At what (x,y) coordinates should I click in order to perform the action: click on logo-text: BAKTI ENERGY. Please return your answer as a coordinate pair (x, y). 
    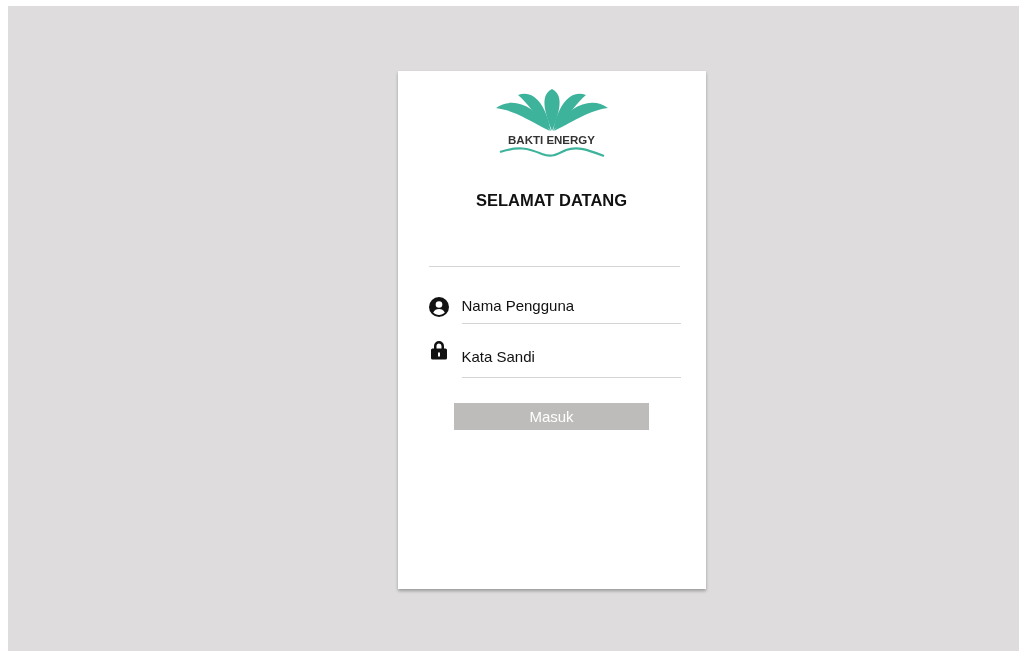
    Looking at the image, I should click on (551, 140).